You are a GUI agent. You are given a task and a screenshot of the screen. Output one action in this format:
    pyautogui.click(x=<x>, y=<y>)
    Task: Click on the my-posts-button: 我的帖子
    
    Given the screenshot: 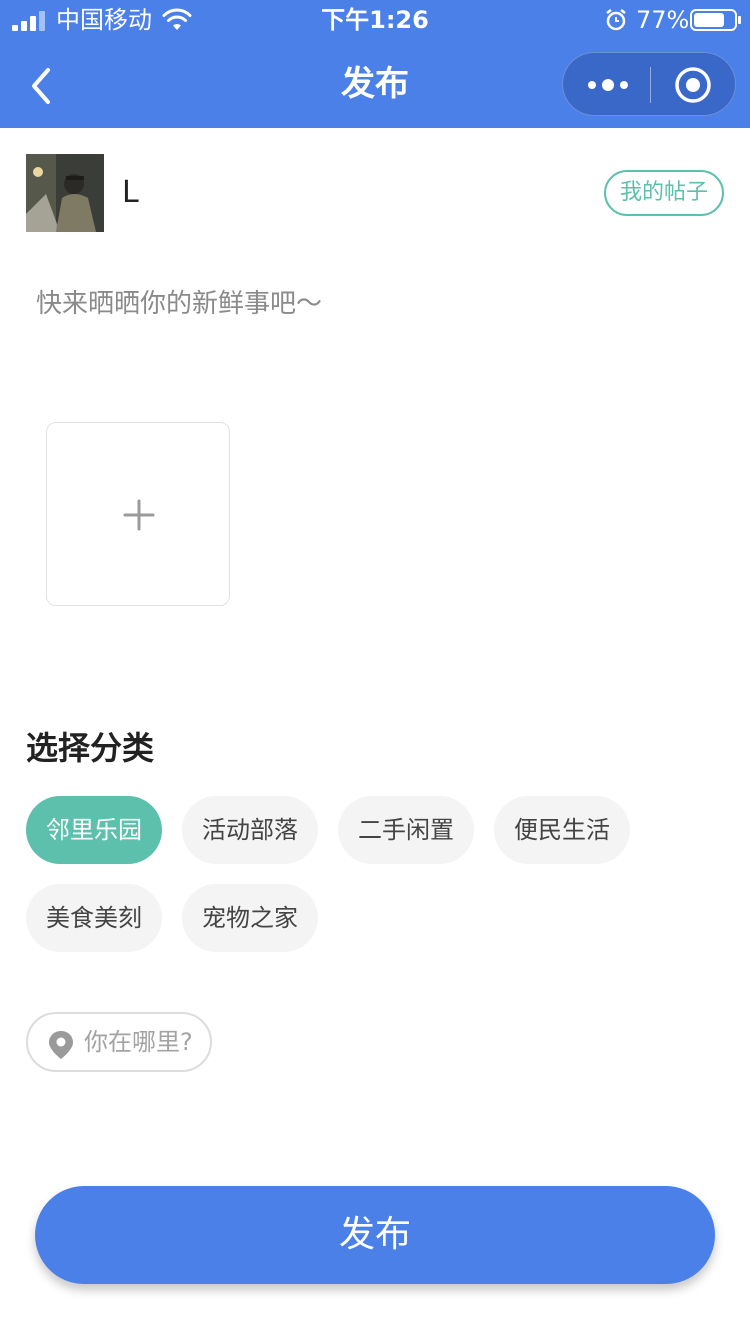 What is the action you would take?
    pyautogui.click(x=664, y=193)
    